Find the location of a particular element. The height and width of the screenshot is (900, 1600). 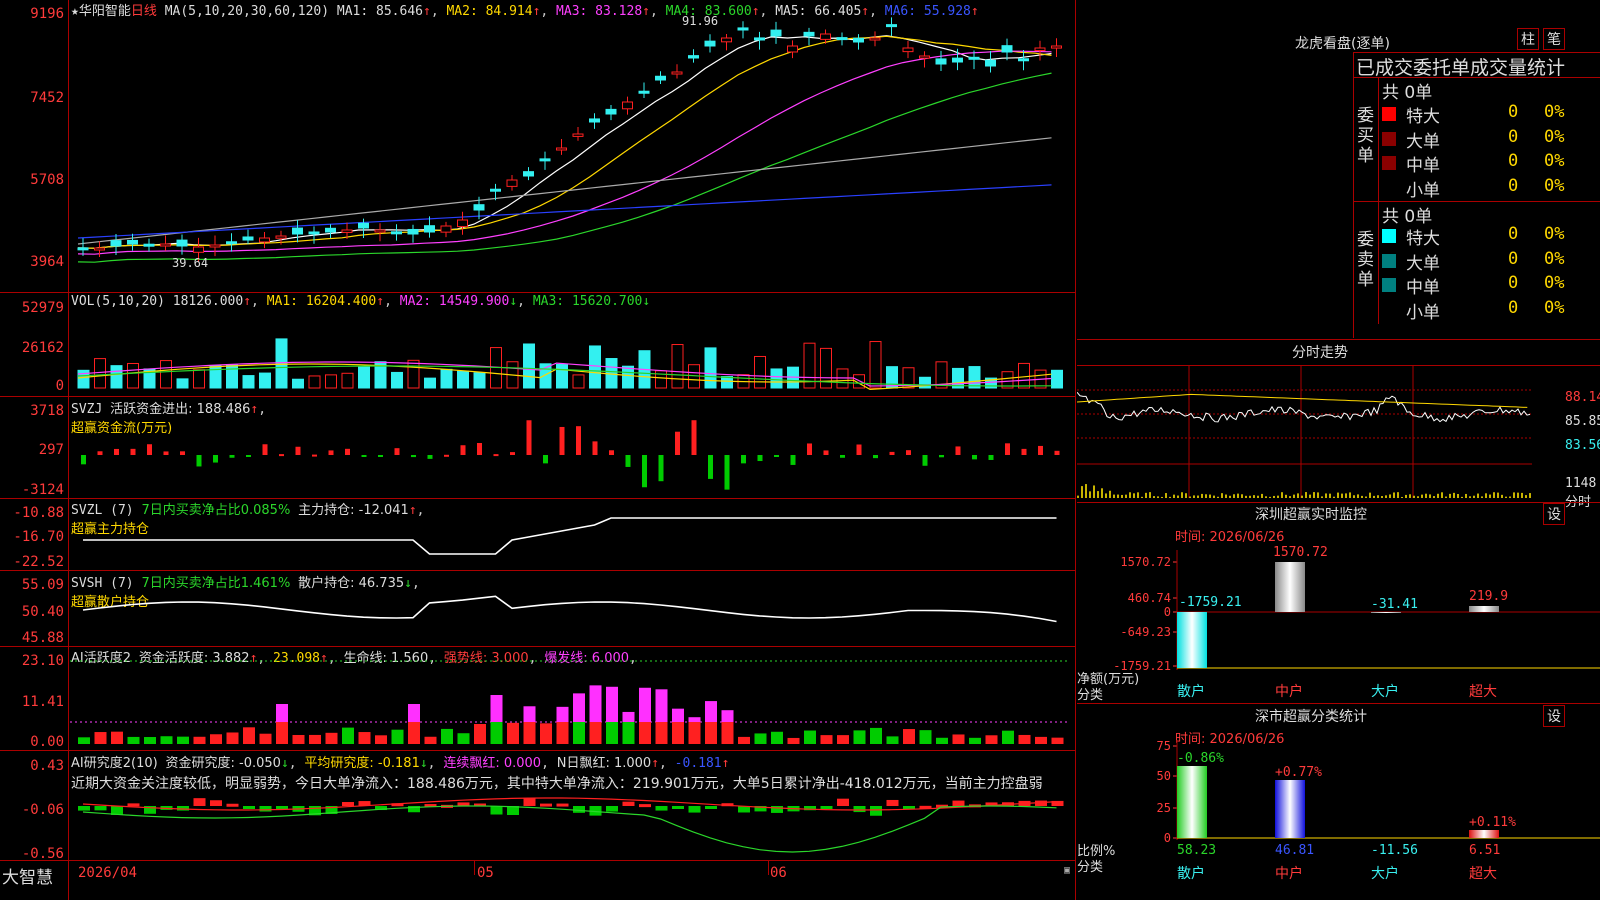

lhb-tabs: 已成交委托单成交量统计 is located at coordinates (1476, 66).